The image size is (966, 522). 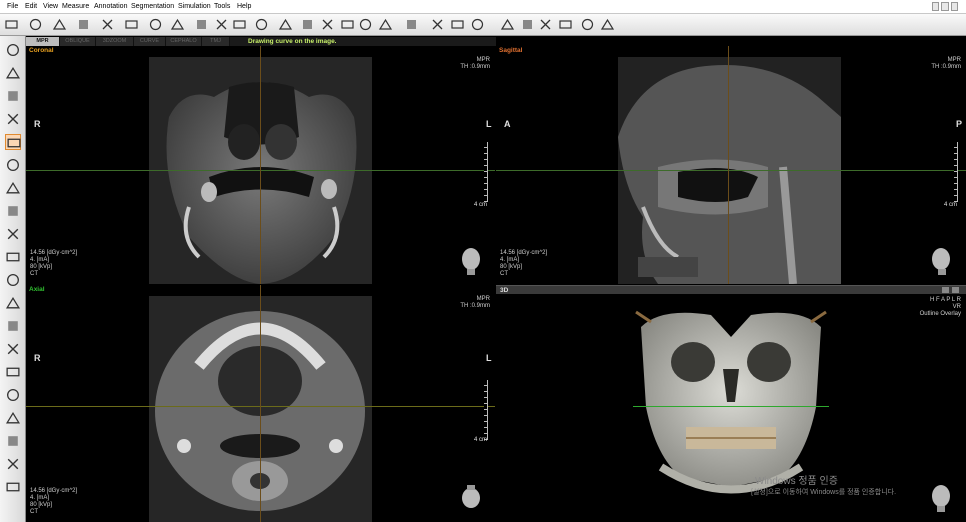 What do you see at coordinates (731, 170) in the screenshot?
I see `sagittal-axial-crosshair` at bounding box center [731, 170].